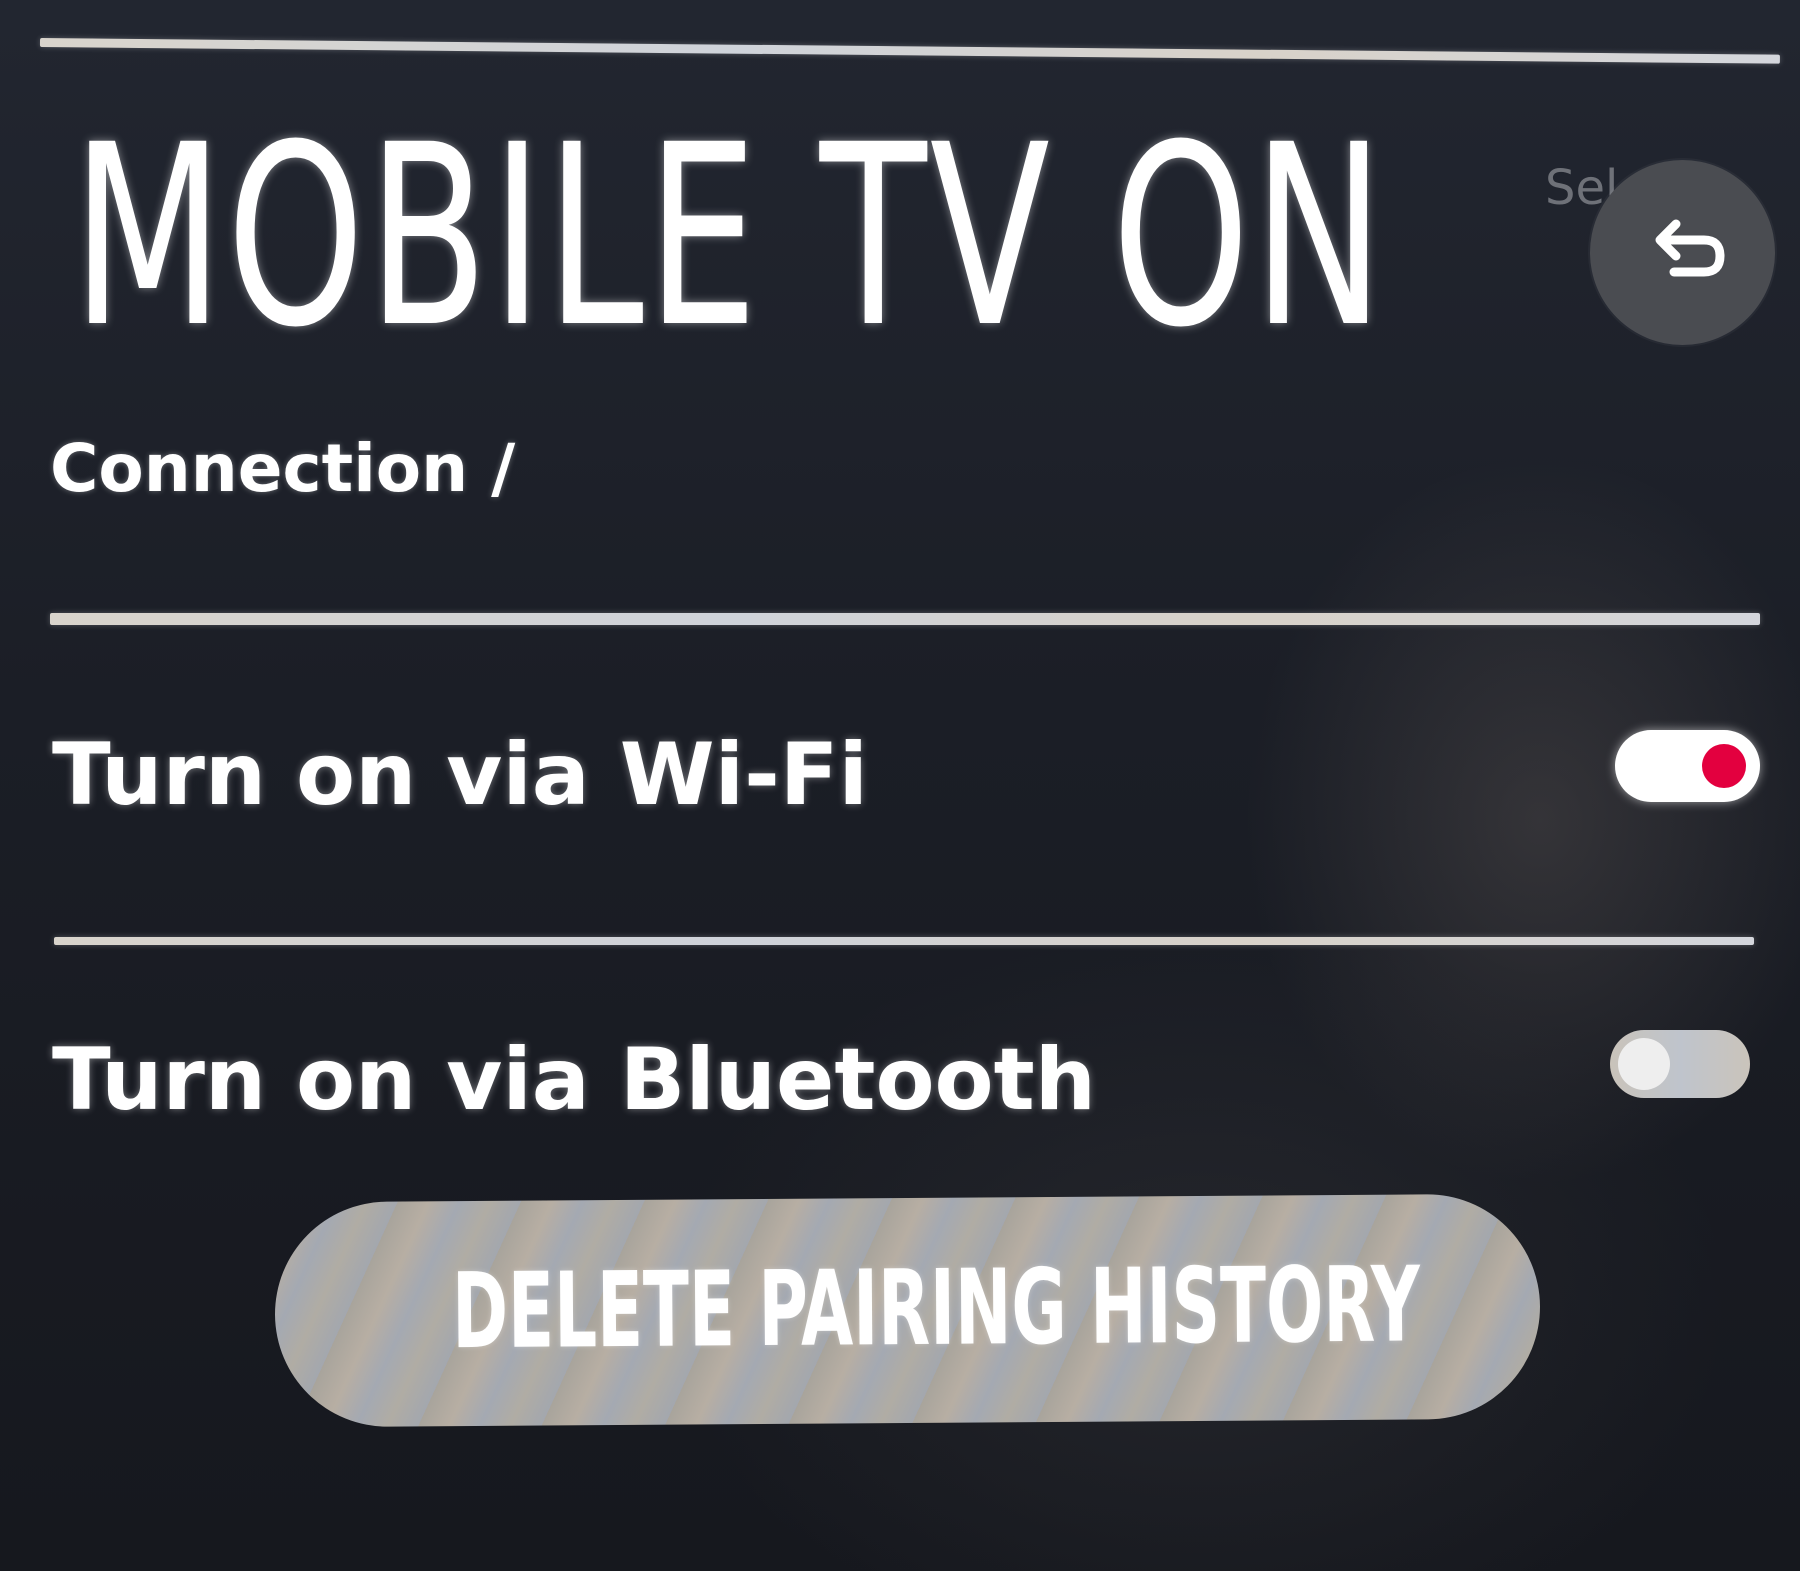 The width and height of the screenshot is (1800, 1571). Describe the element at coordinates (460, 775) in the screenshot. I see `wifi-setting-label: Turn on via Wi-Fi` at that location.